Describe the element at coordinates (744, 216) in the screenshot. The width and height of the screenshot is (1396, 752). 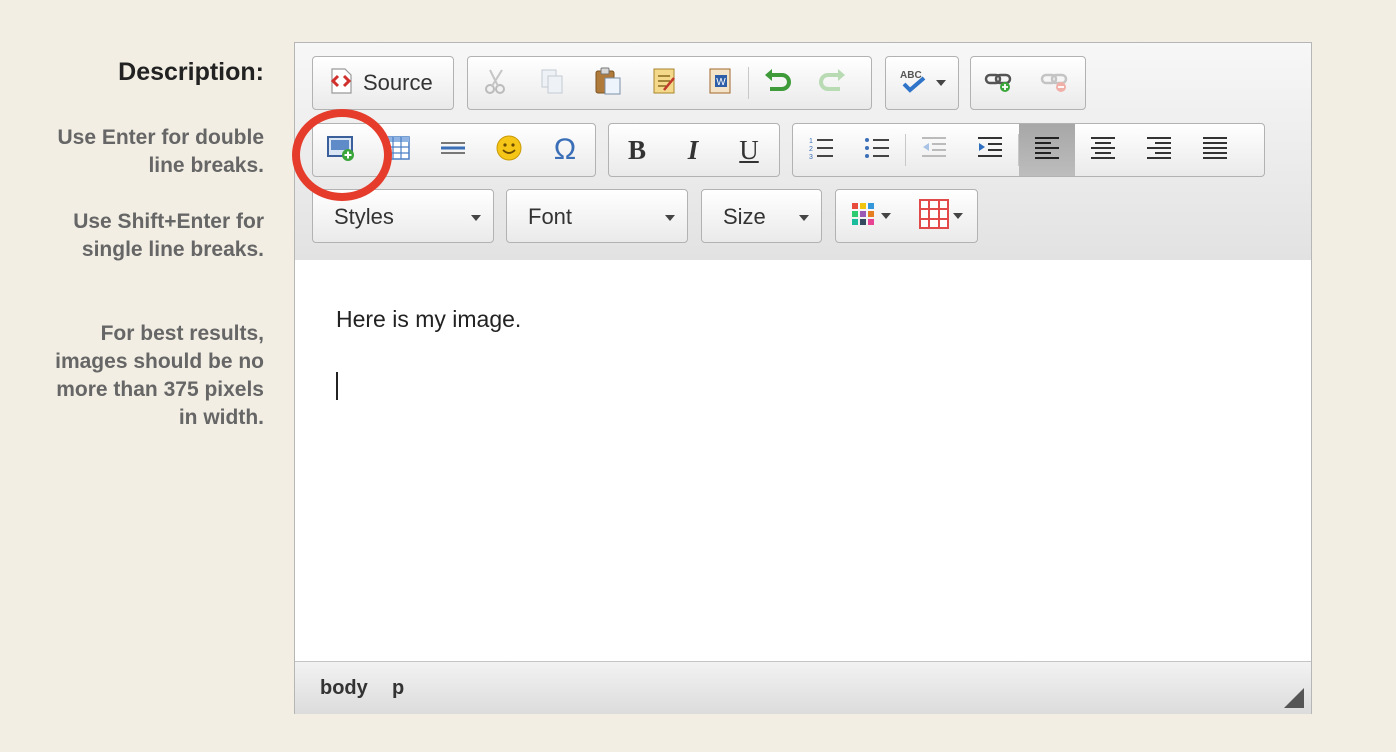
I see `size-label: Size` at that location.